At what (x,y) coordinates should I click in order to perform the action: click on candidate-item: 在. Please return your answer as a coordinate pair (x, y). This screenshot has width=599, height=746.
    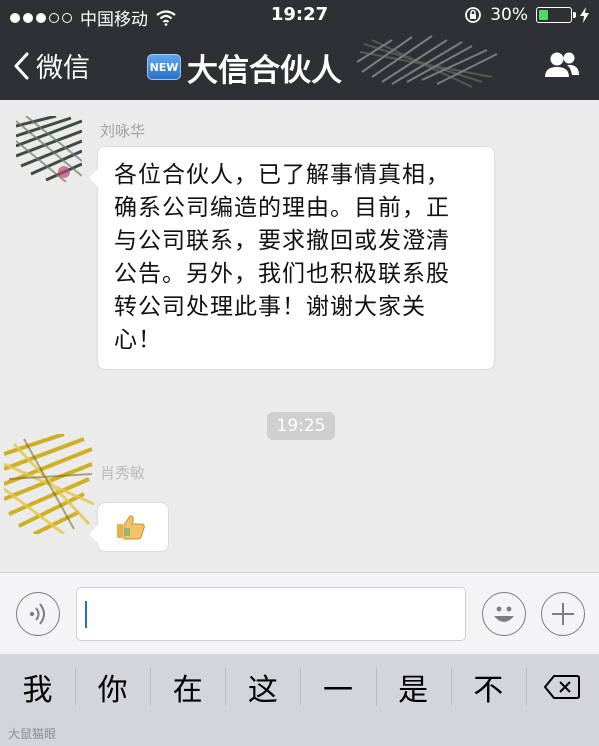
    Looking at the image, I should click on (187, 687).